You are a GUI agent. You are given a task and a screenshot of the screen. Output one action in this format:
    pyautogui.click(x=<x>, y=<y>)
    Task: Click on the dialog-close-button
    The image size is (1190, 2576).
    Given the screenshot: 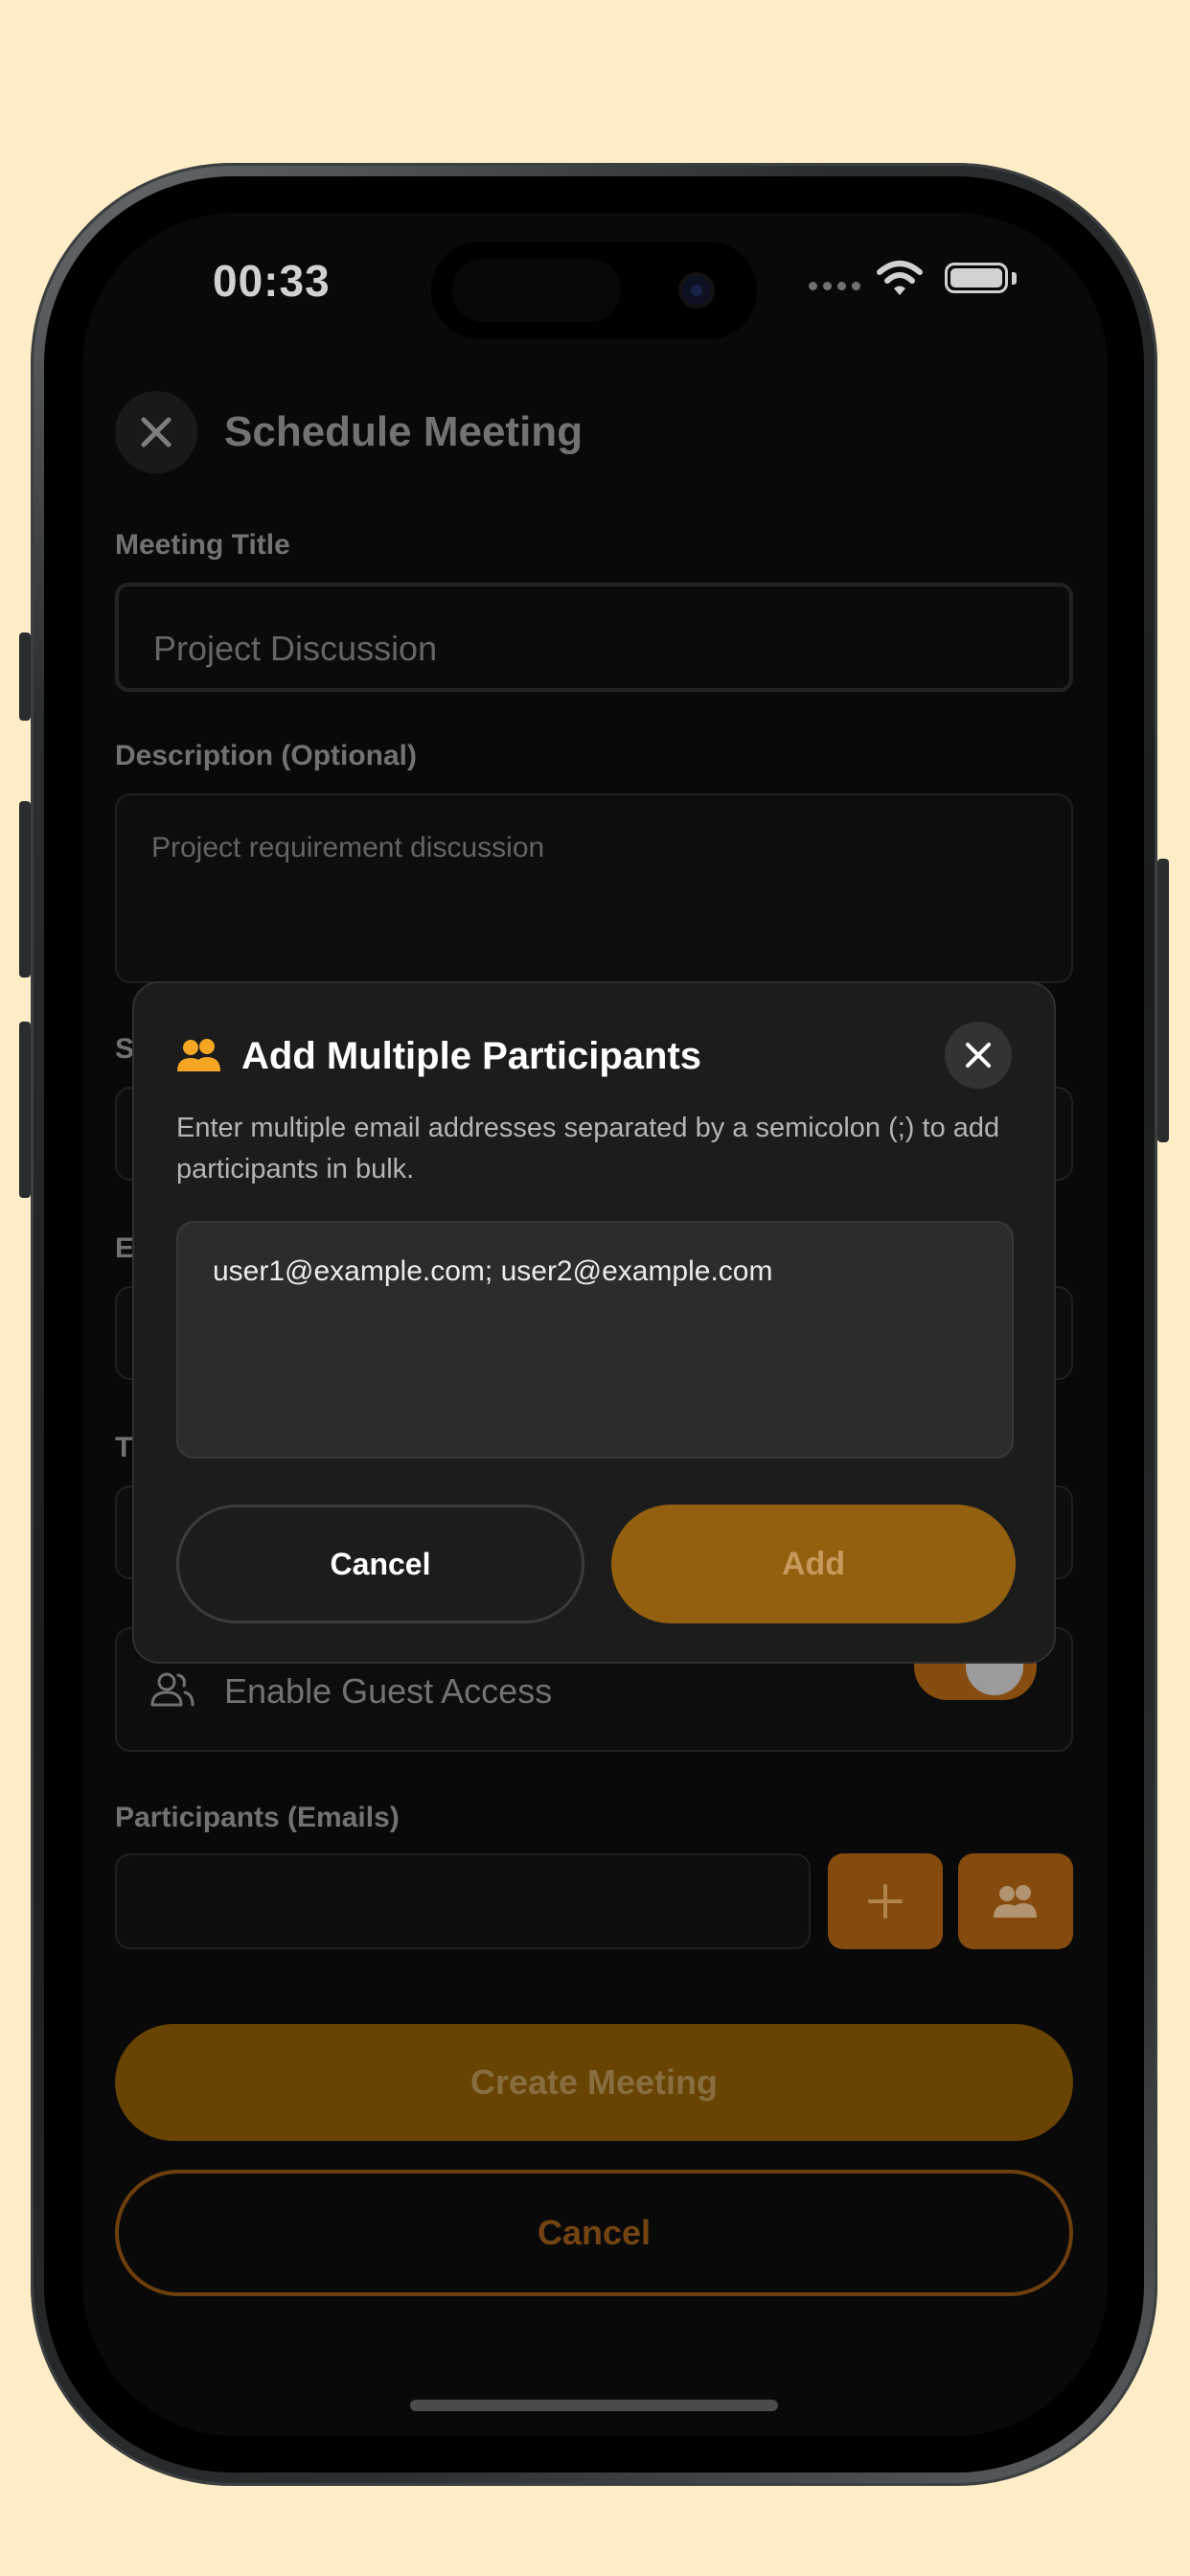 What is the action you would take?
    pyautogui.click(x=979, y=1055)
    